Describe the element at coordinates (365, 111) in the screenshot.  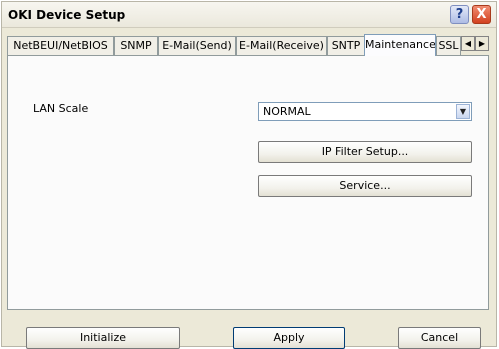
I see `lan-scale-select: NORMAL ▼` at that location.